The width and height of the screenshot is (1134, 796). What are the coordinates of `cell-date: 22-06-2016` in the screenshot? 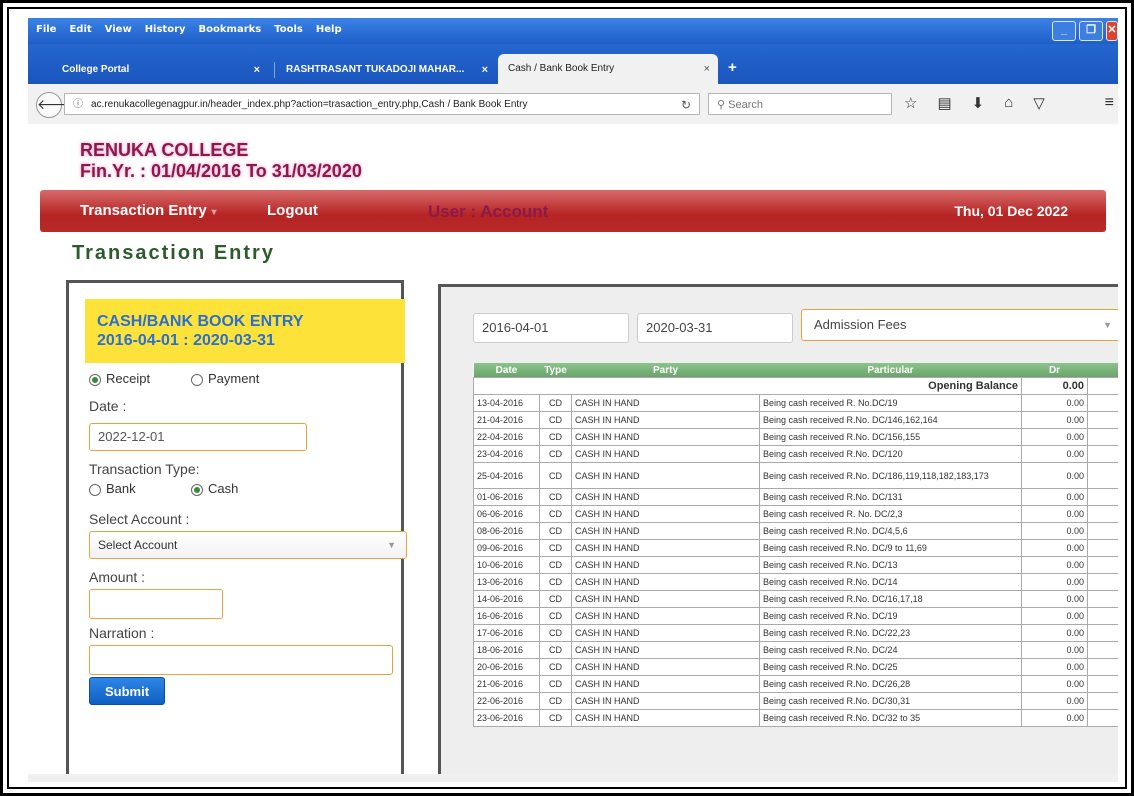 It's located at (506, 701).